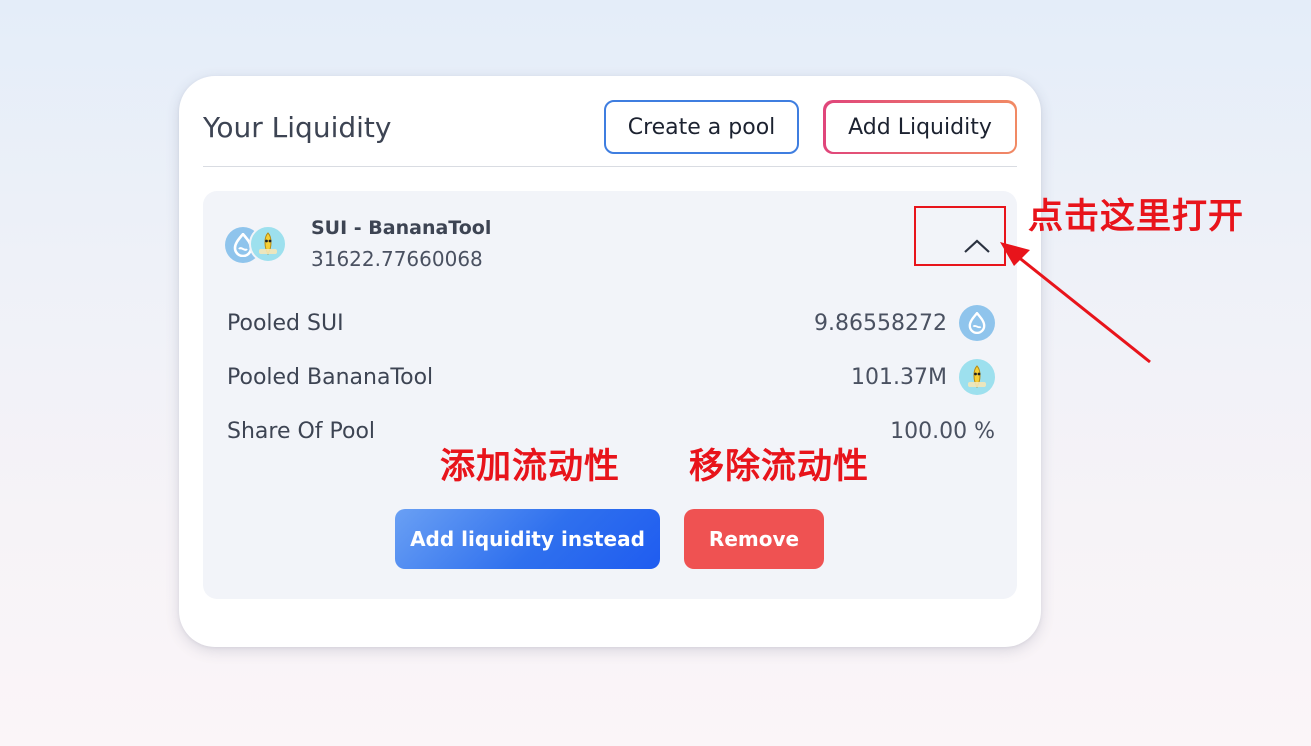  Describe the element at coordinates (611, 377) in the screenshot. I see `pooled-bananatool-row: Pooled BananaTool 101.37M` at that location.